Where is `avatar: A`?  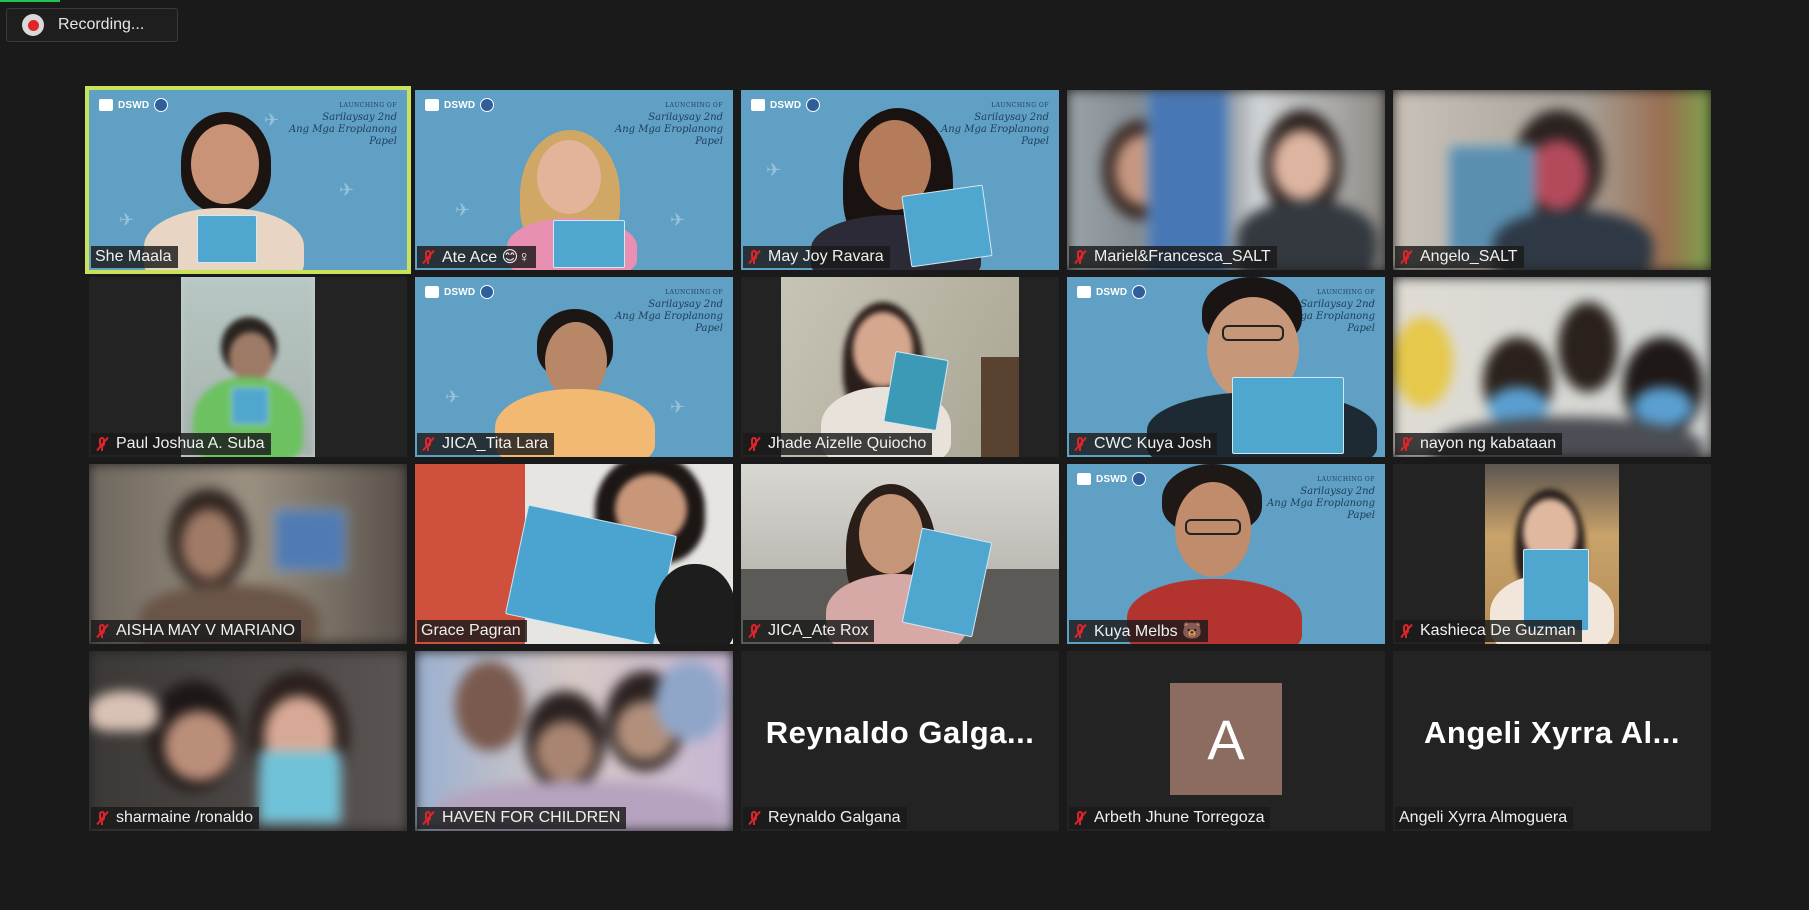
avatar: A is located at coordinates (1226, 739).